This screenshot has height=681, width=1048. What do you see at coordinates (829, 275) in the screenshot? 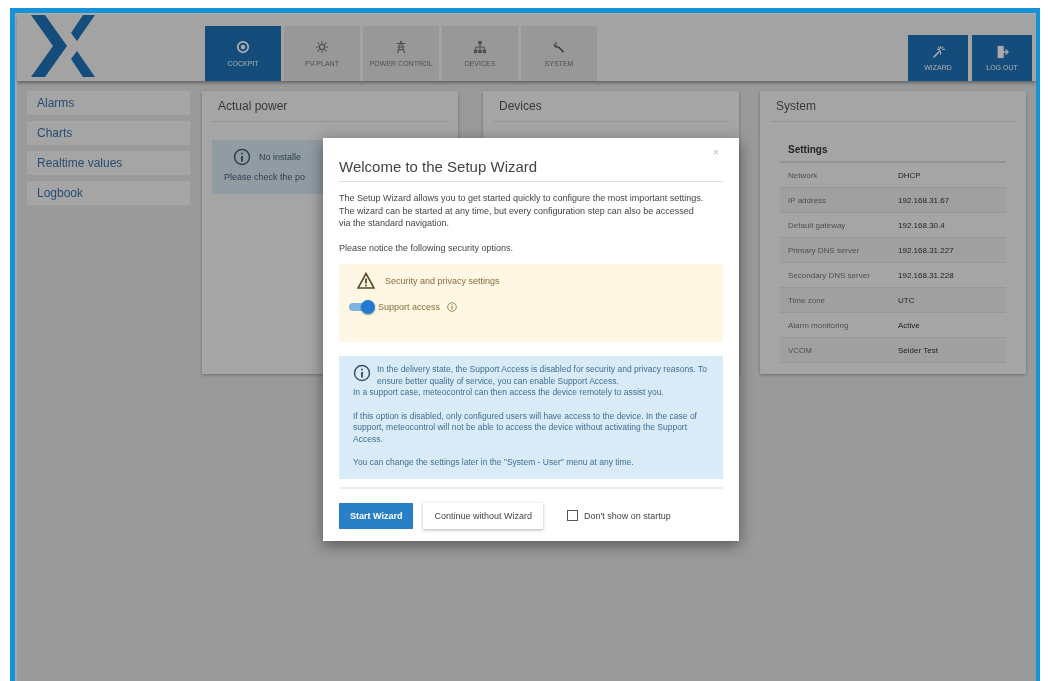
I see `table-cell-text: Secondary DNS server` at bounding box center [829, 275].